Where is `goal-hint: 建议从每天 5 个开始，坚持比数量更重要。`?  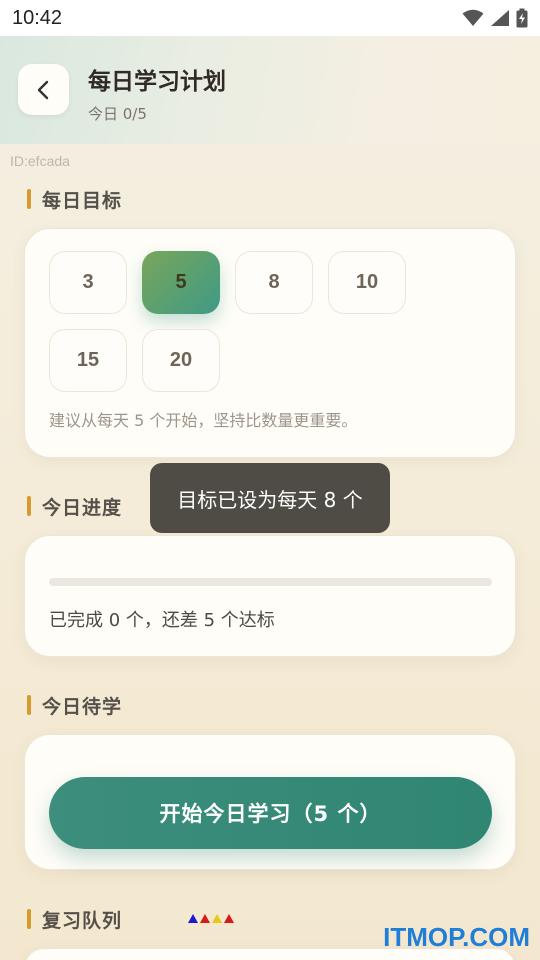 goal-hint: 建议从每天 5 个开始，坚持比数量更重要。 is located at coordinates (203, 420).